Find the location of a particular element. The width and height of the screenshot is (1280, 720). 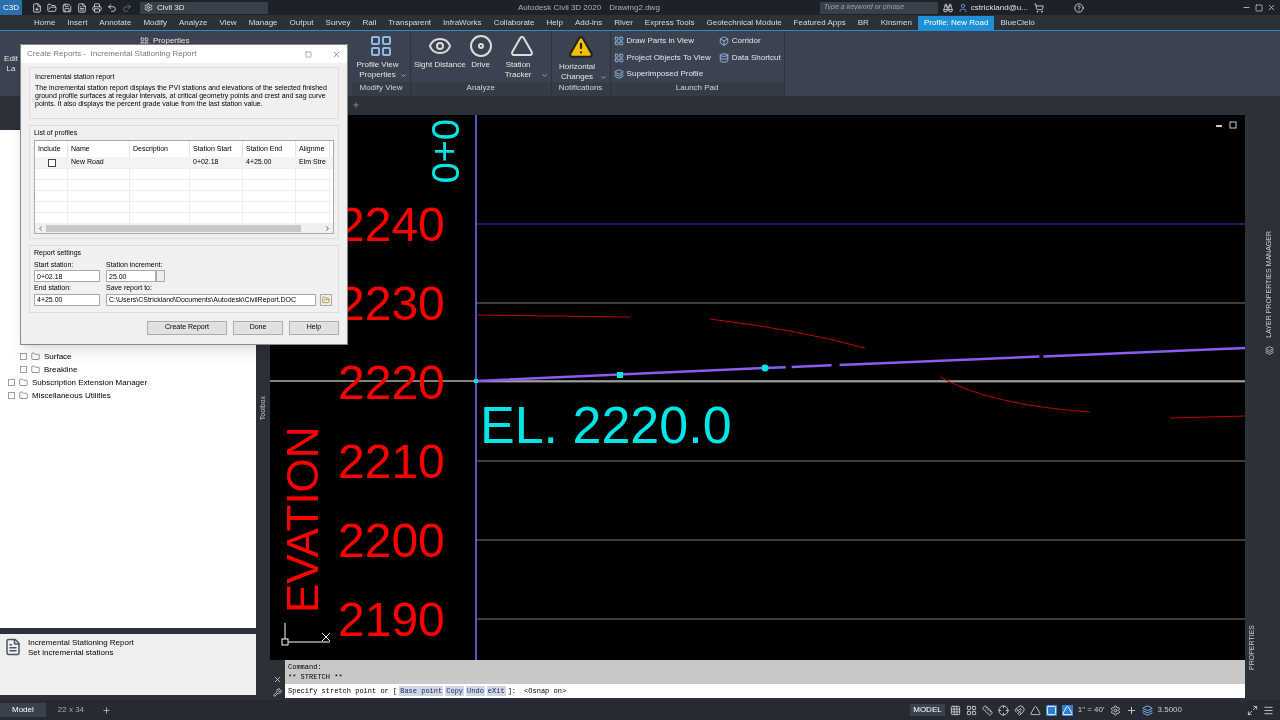

tree-item: Subscription Extension Manager is located at coordinates (128, 382).